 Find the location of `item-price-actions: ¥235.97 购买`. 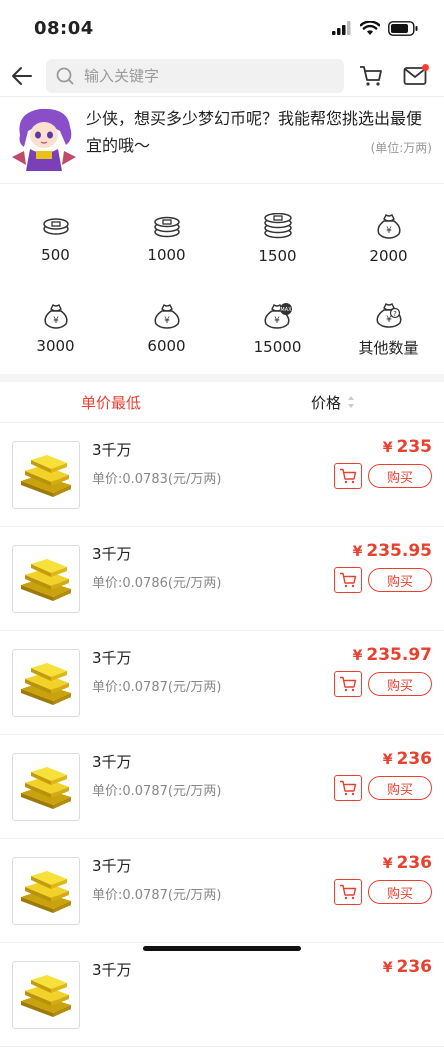

item-price-actions: ¥235.97 购买 is located at coordinates (383, 671).